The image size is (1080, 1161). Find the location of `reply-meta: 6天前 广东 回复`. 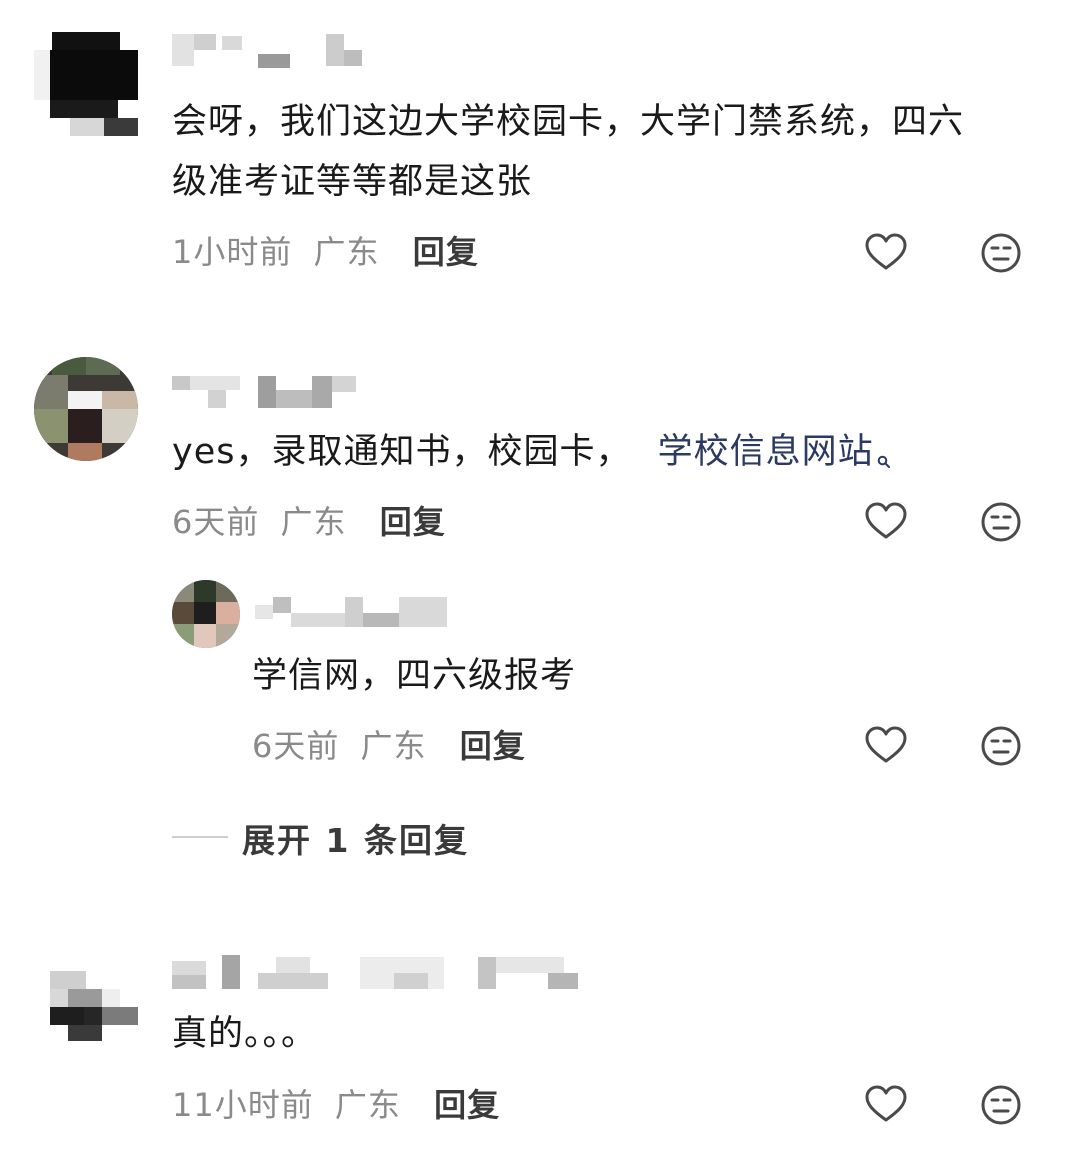

reply-meta: 6天前 广东 回复 is located at coordinates (389, 746).